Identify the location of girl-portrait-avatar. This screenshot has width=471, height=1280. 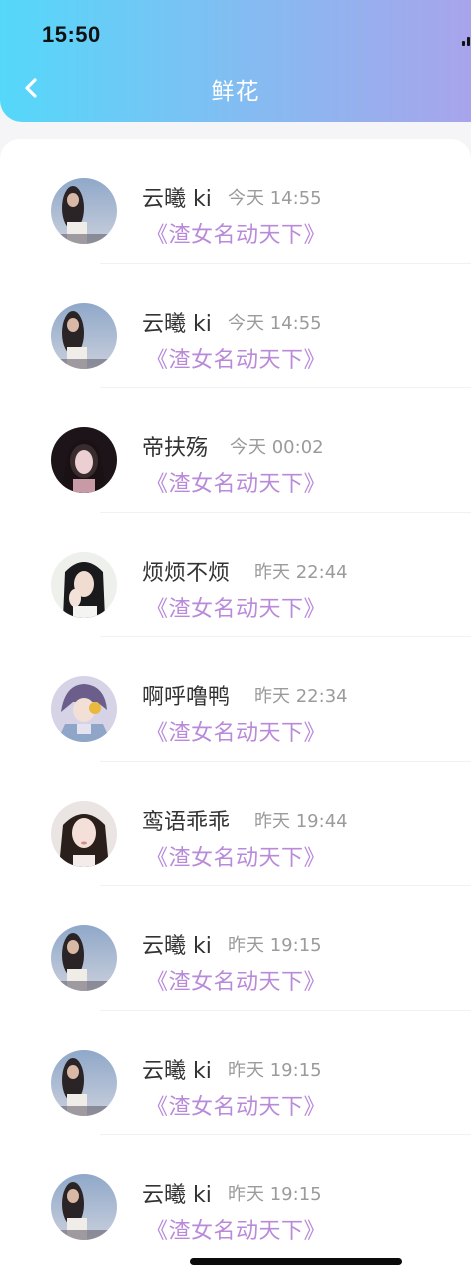
(84, 833).